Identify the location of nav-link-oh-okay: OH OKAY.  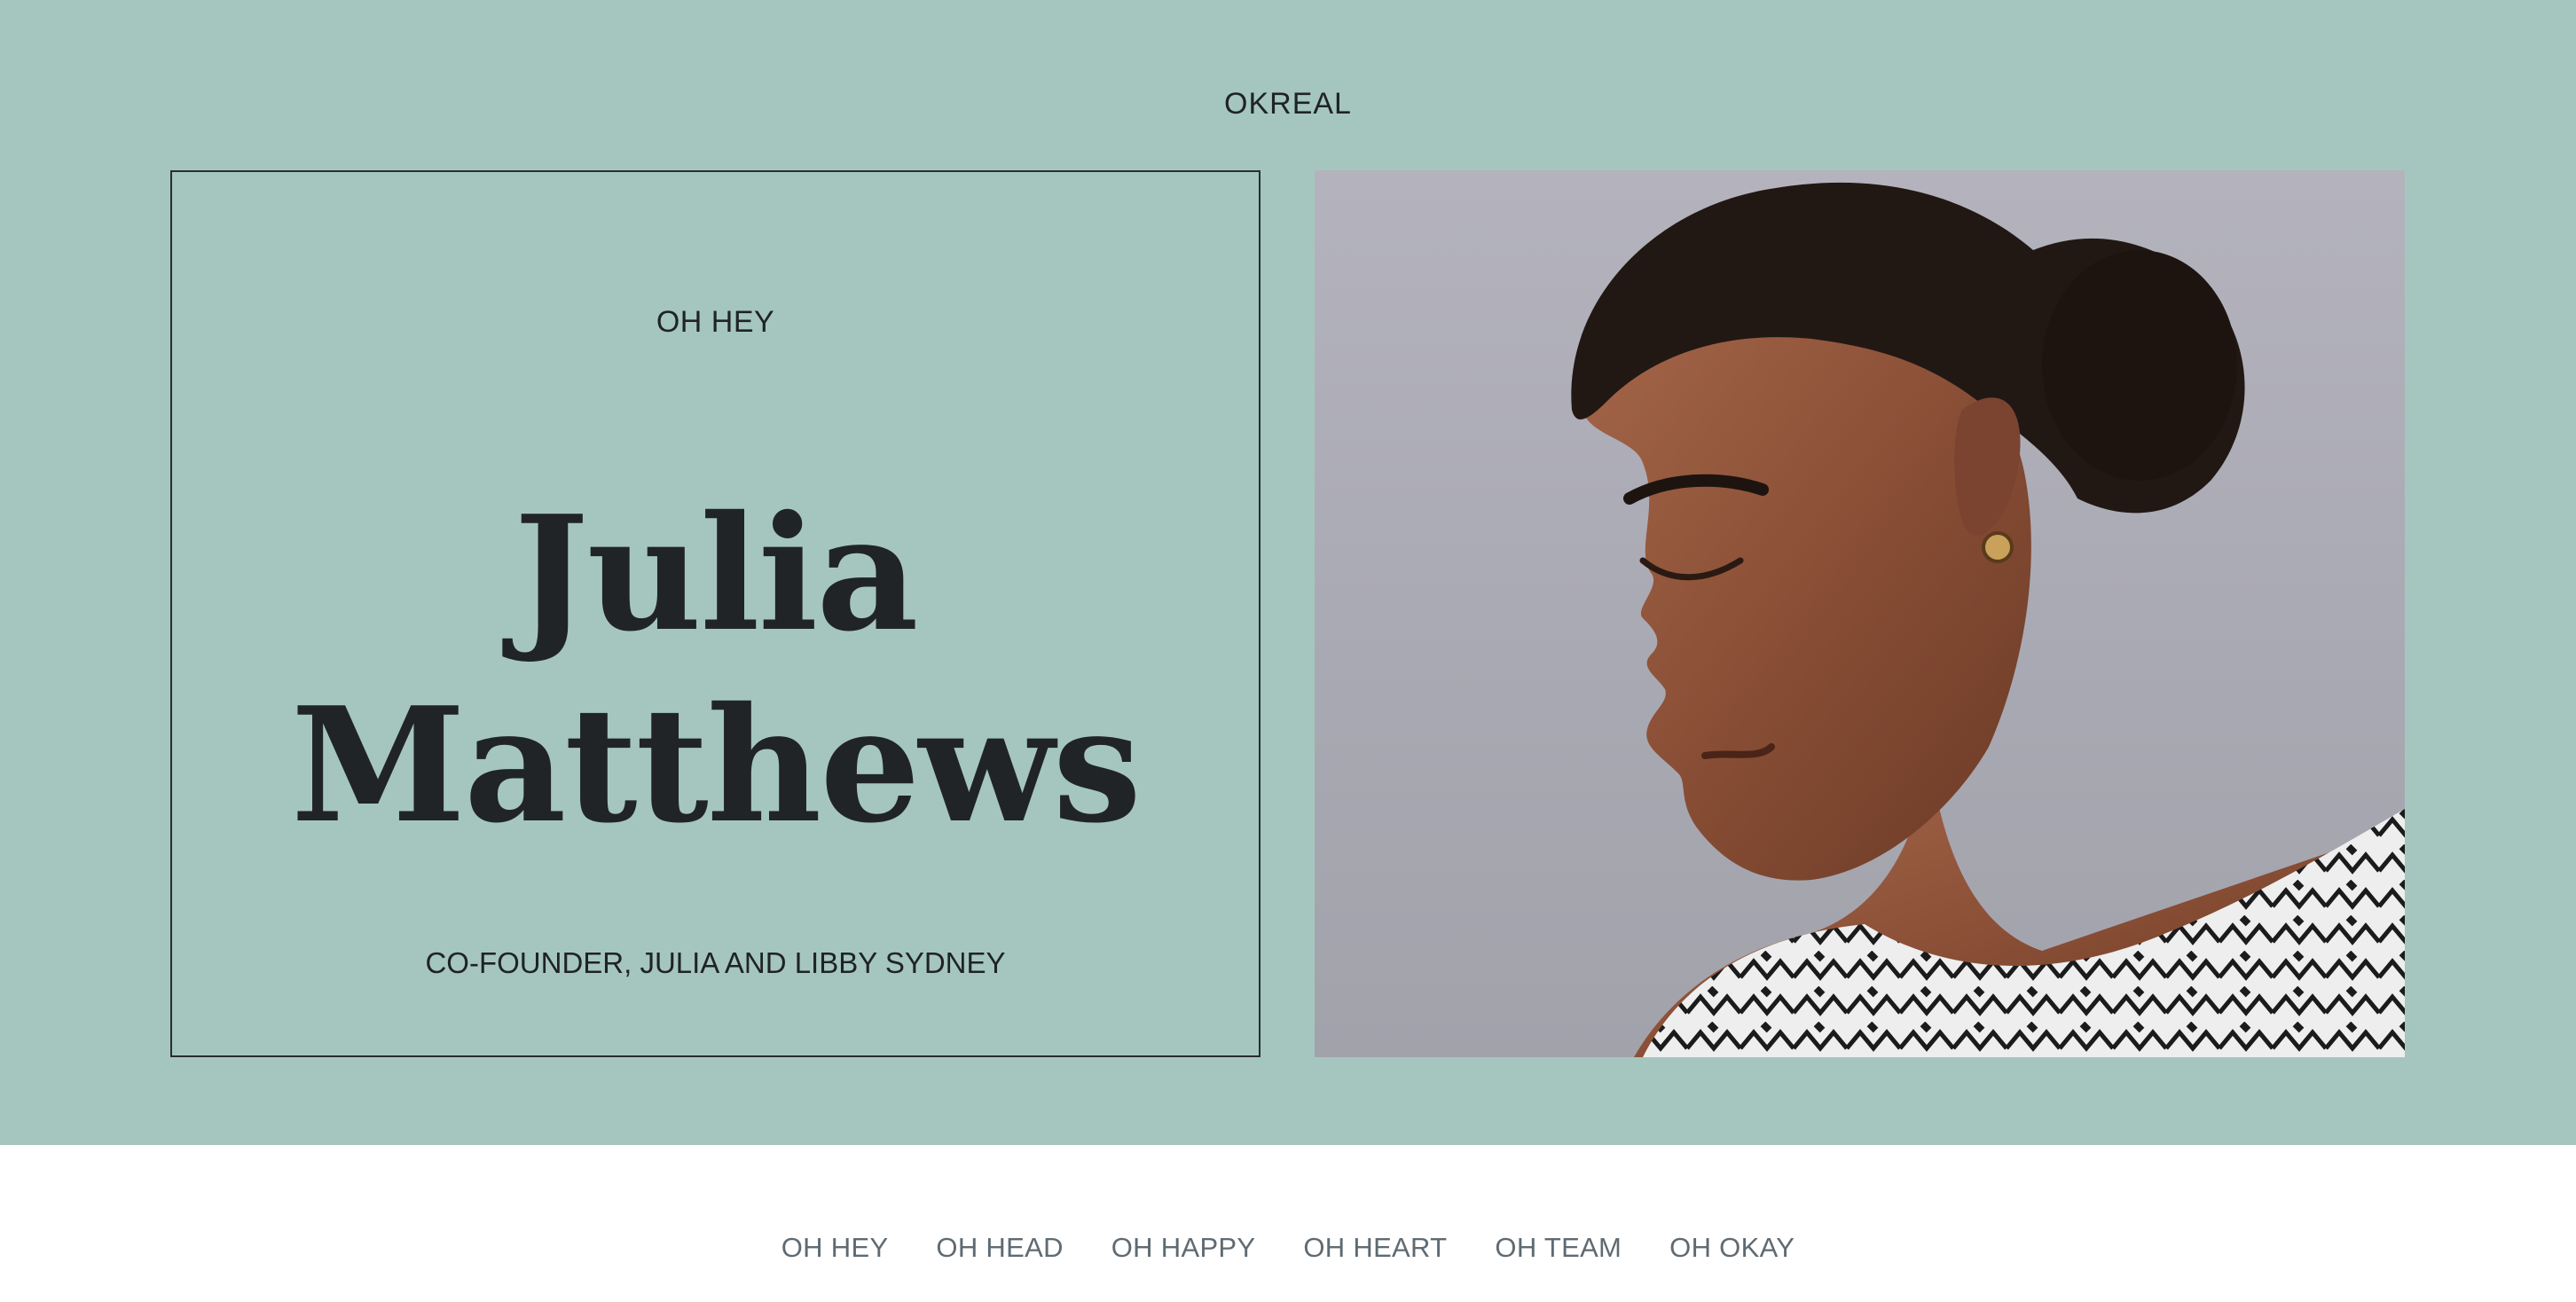
(1732, 1248).